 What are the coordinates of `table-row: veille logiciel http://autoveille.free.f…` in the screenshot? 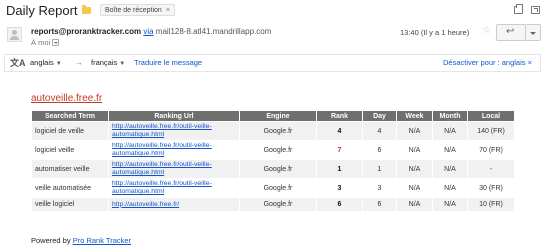 It's located at (273, 204).